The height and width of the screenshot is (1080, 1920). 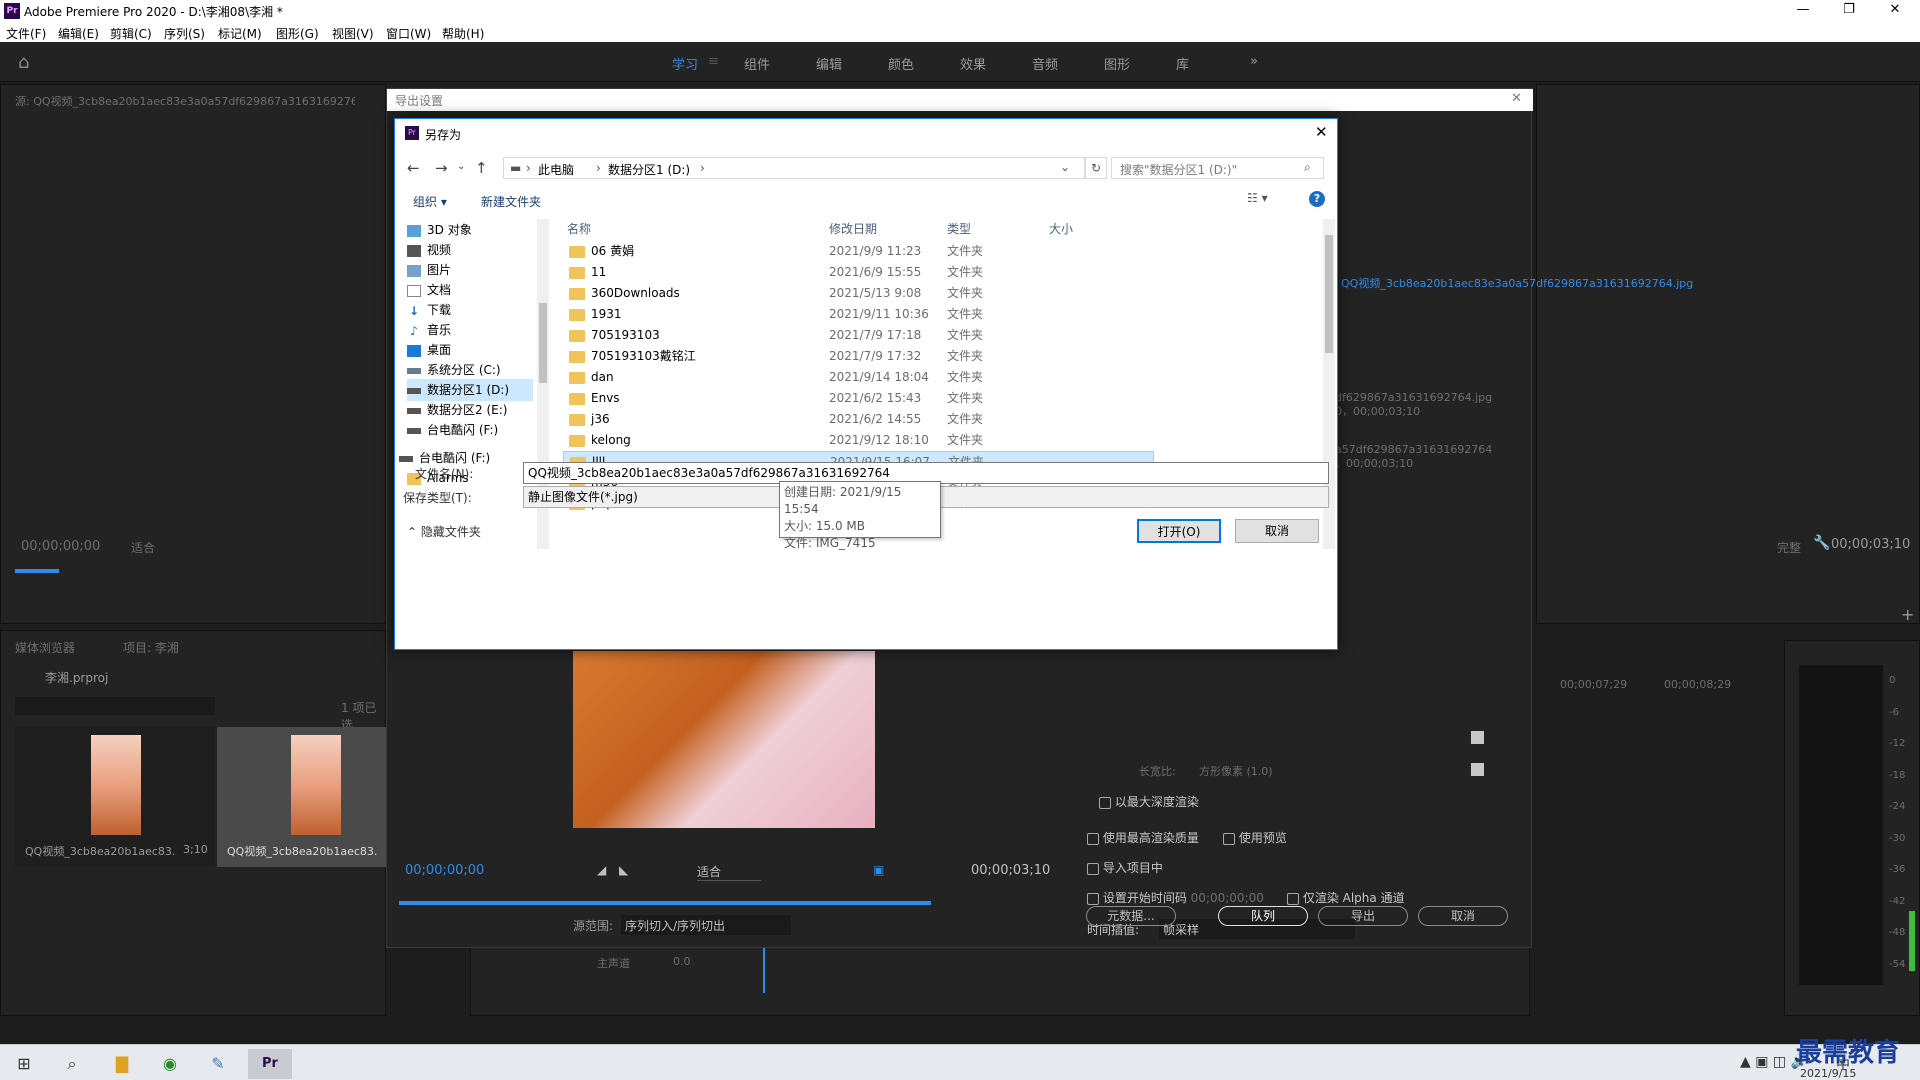 What do you see at coordinates (470, 290) in the screenshot?
I see `tree-documents: 文档` at bounding box center [470, 290].